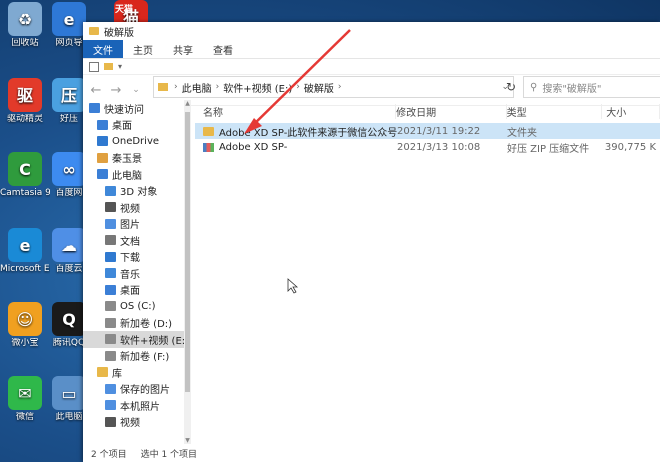  What do you see at coordinates (133, 405) in the screenshot?
I see `nav-item: 本机照片` at bounding box center [133, 405].